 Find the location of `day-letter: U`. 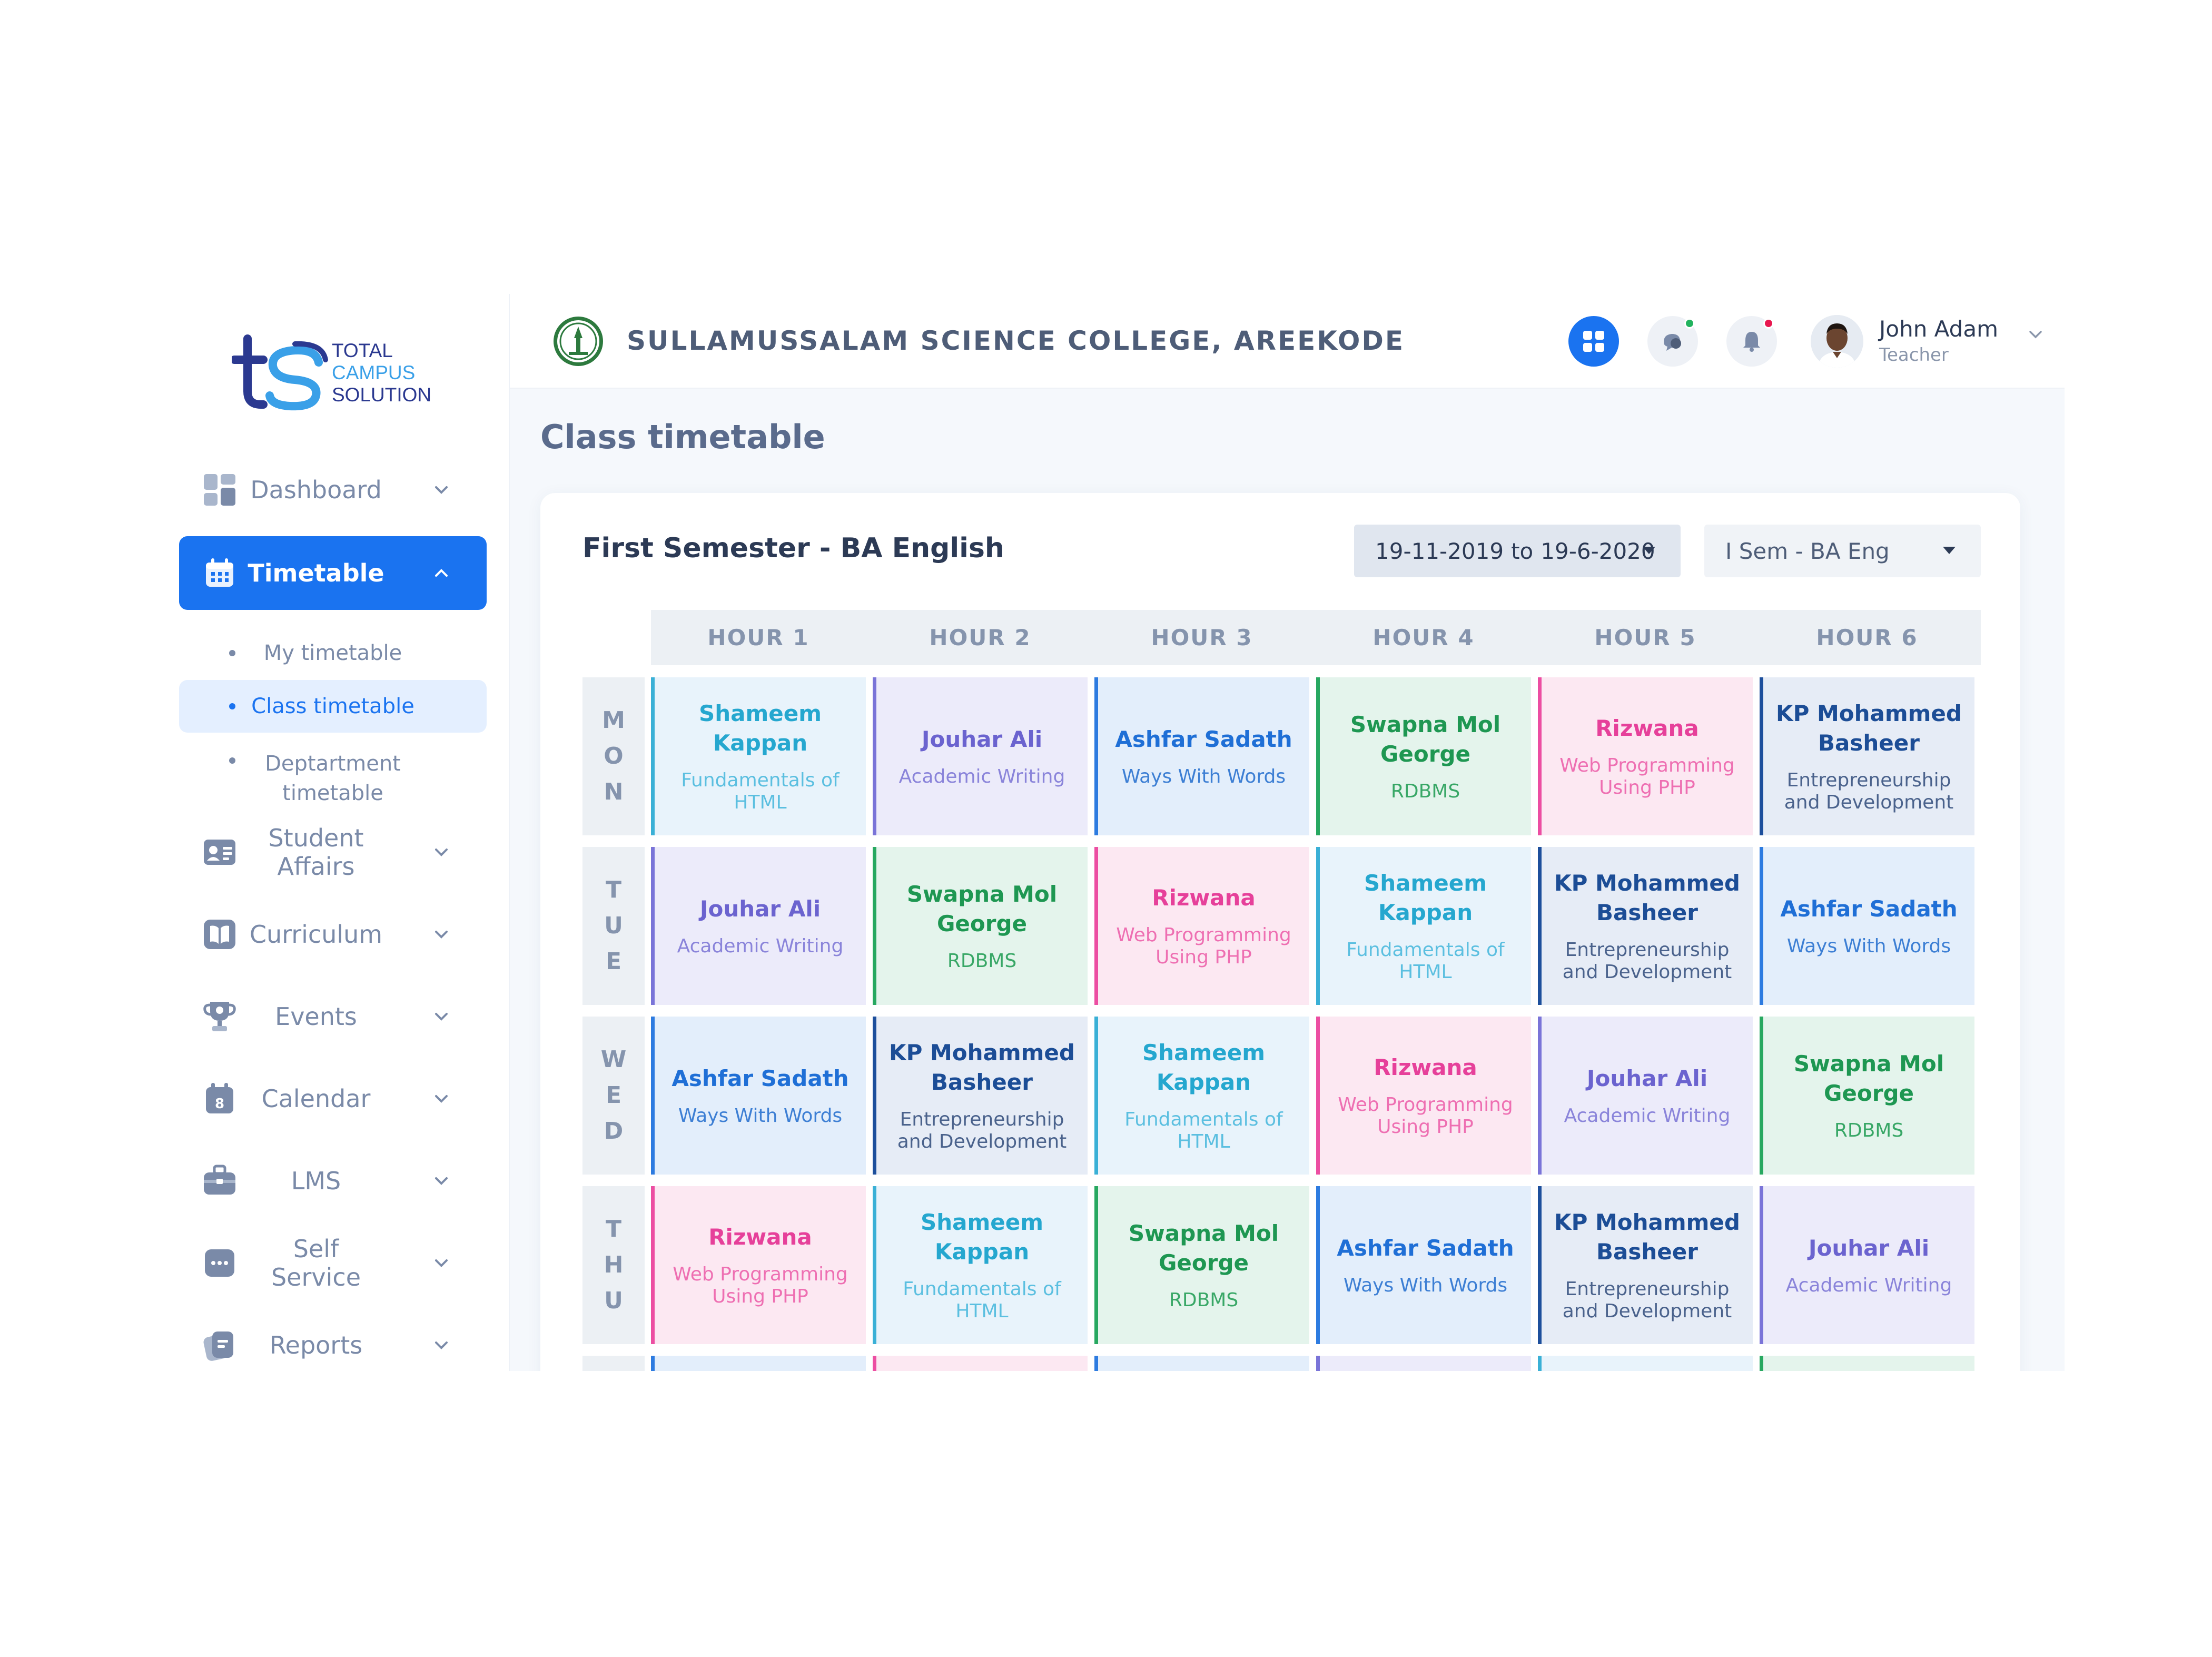

day-letter: U is located at coordinates (613, 1300).